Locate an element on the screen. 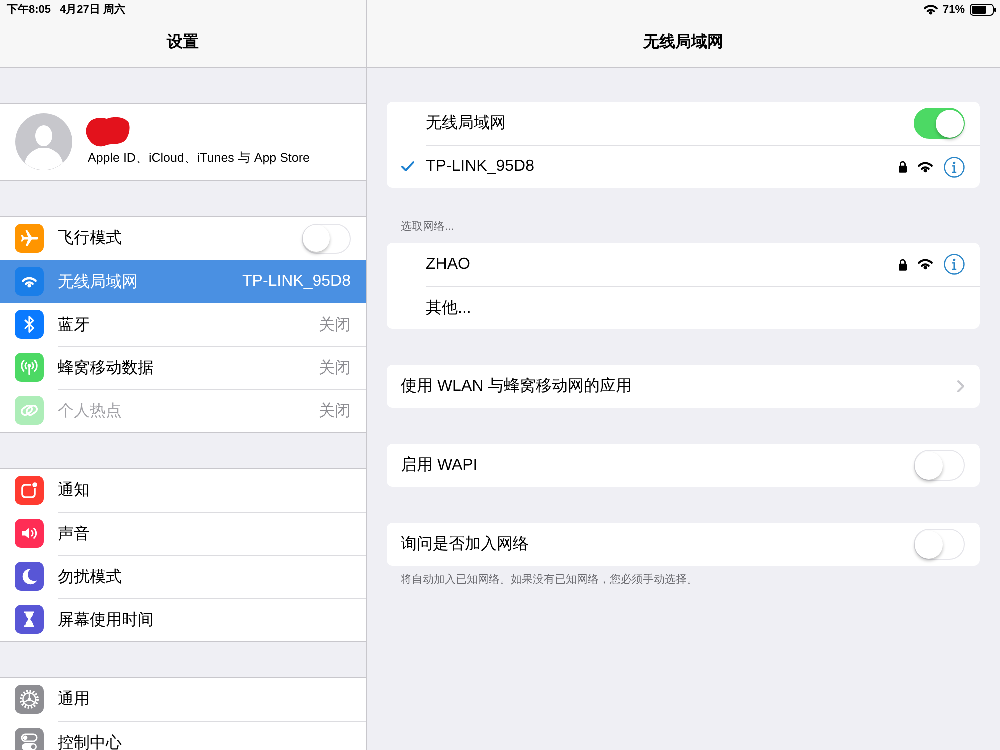 The image size is (1000, 750). sidebar-item: 声音 is located at coordinates (183, 533).